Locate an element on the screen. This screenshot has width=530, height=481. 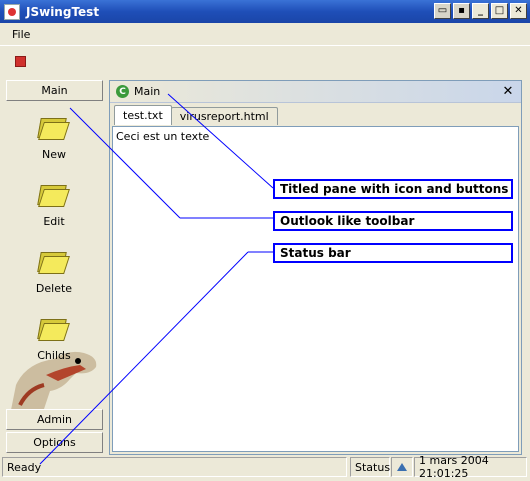
status-triangle-icon is located at coordinates (402, 467).